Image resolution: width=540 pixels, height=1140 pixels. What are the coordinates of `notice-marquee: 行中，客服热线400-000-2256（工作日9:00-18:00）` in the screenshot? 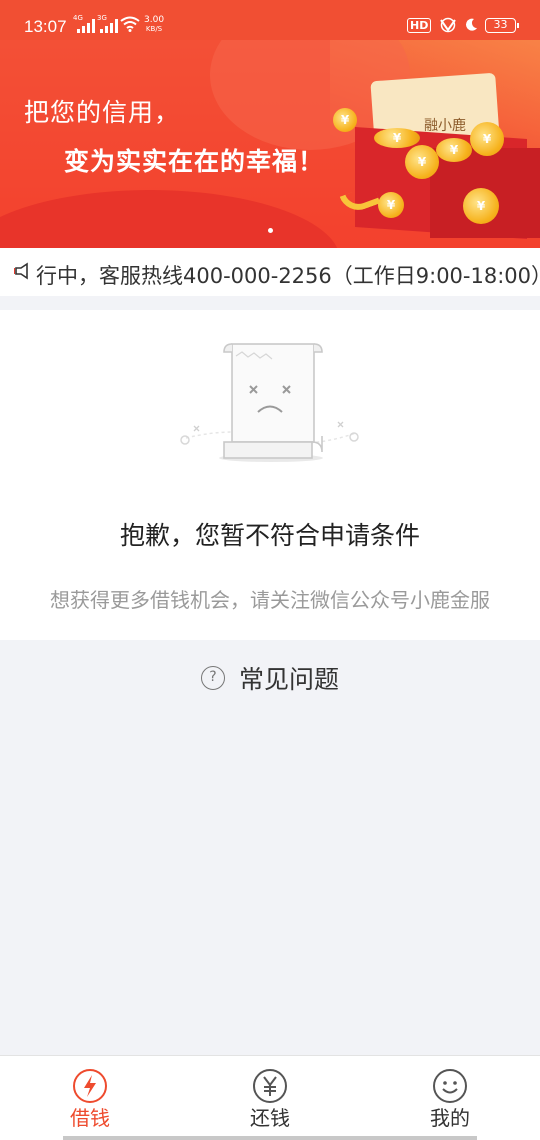 It's located at (270, 272).